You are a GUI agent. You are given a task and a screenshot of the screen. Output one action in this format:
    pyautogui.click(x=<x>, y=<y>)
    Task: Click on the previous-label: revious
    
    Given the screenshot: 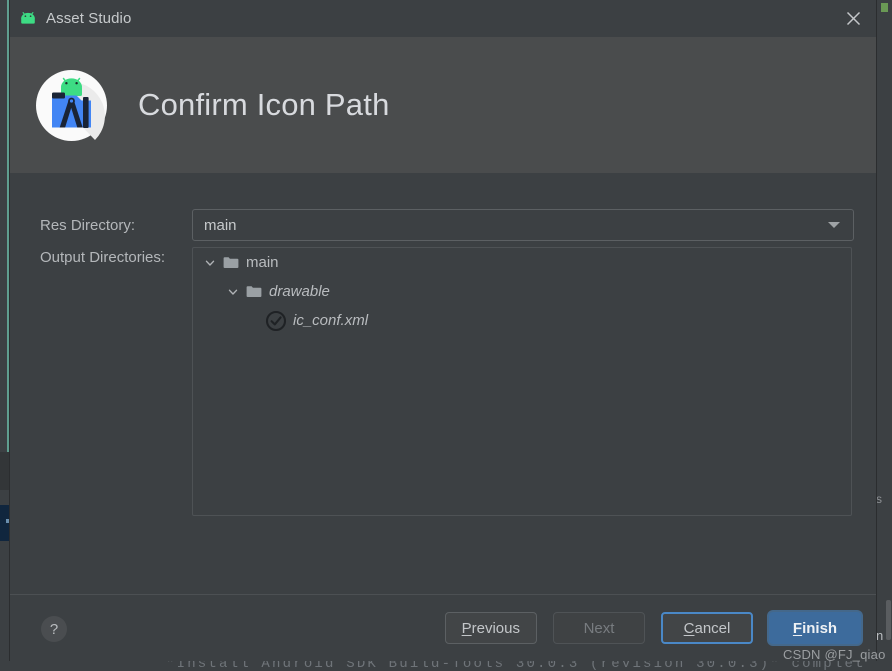 What is the action you would take?
    pyautogui.click(x=495, y=628)
    